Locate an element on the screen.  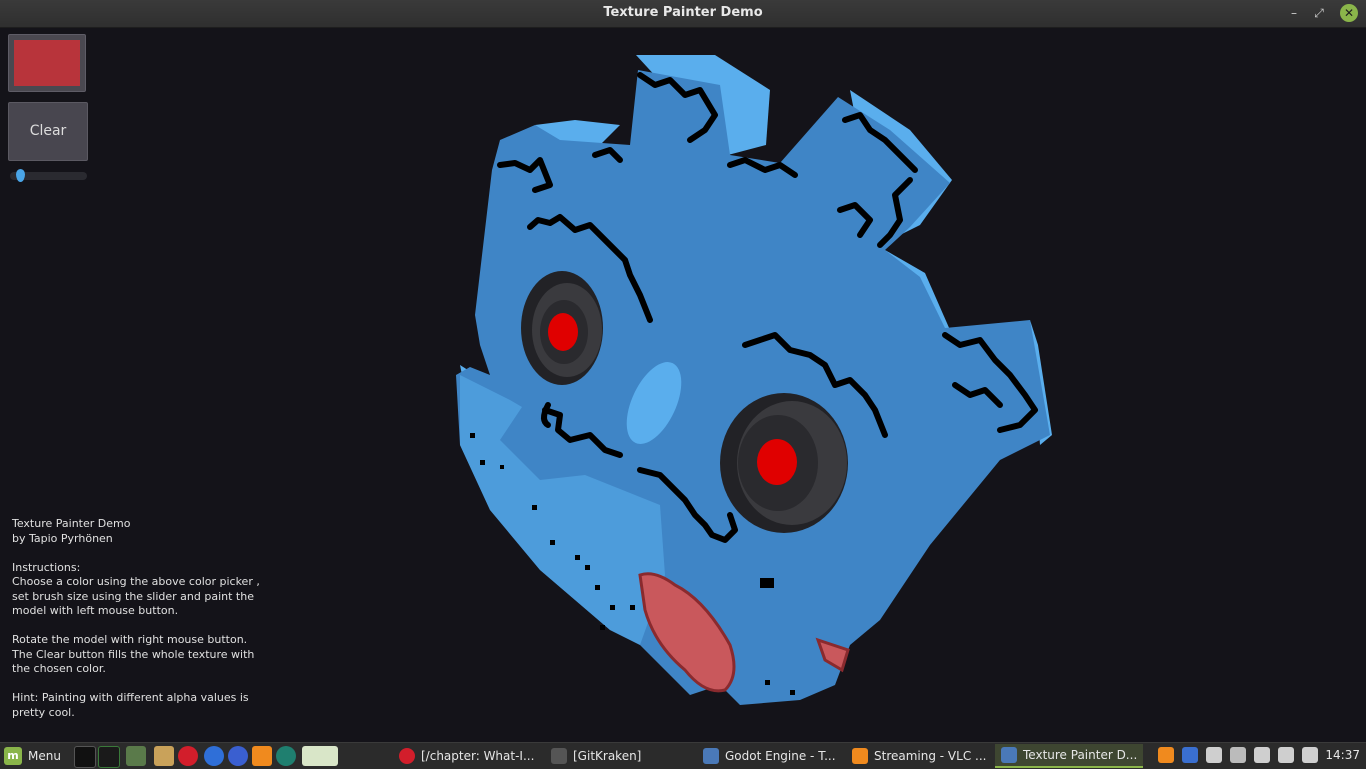
window-title: Texture Painter Demo is located at coordinates (683, 12).